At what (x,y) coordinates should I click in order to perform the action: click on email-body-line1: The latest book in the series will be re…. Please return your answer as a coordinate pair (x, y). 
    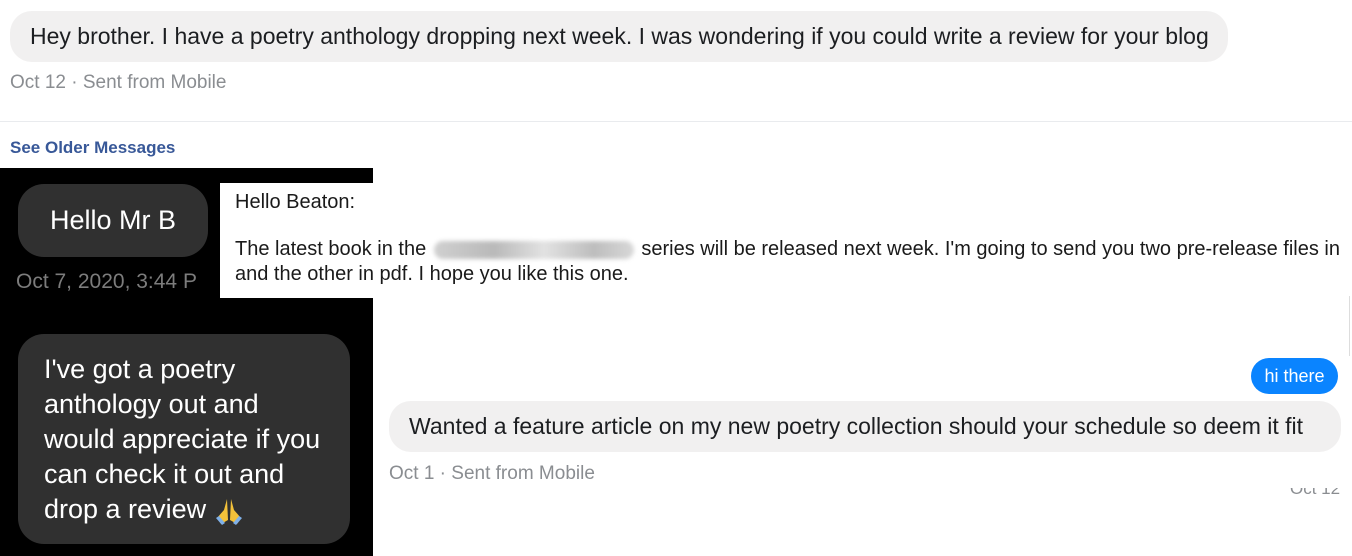
    Looking at the image, I should click on (787, 249).